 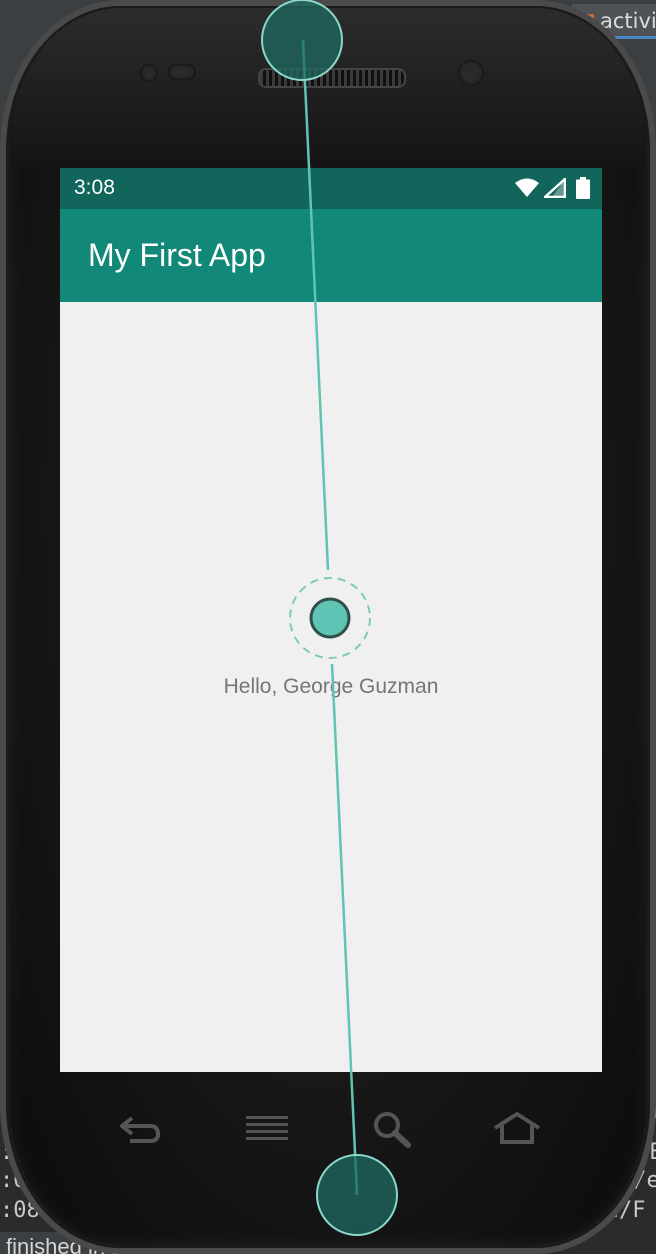 I want to click on app-toolbar: My First App, so click(x=331, y=255).